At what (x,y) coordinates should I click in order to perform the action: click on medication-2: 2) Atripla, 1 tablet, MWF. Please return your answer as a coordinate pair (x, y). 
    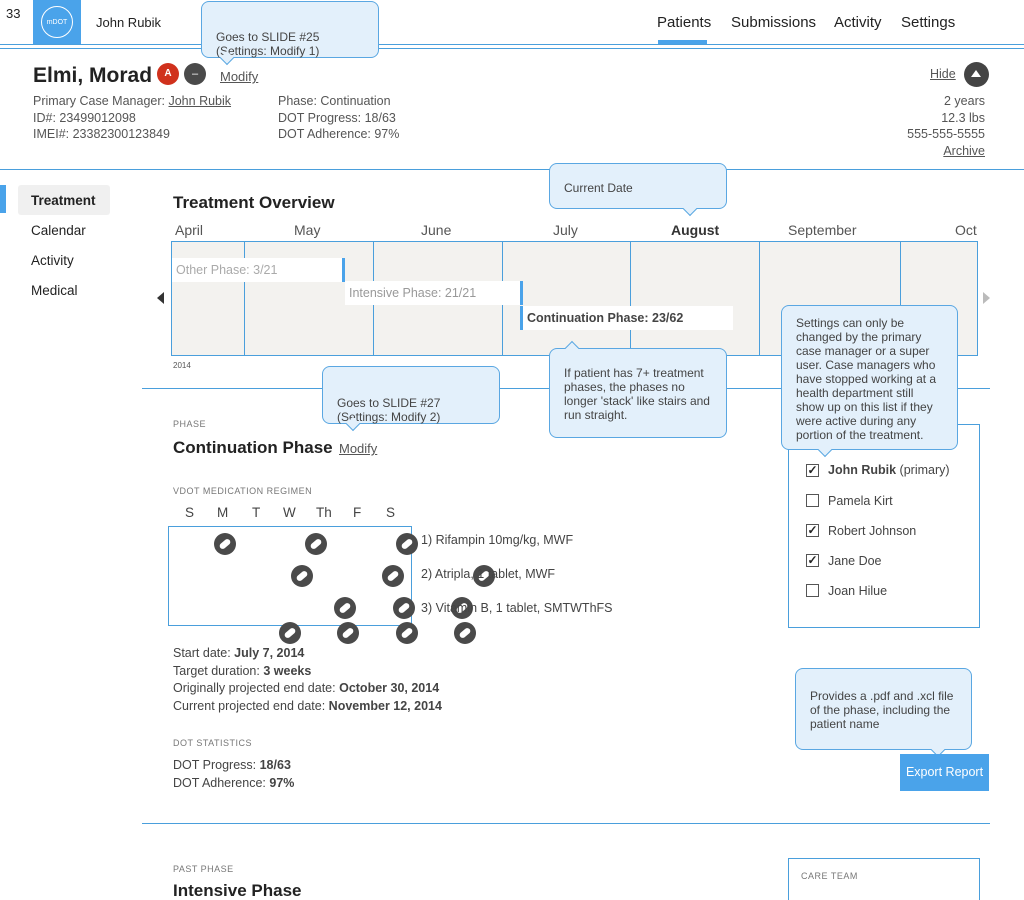
    Looking at the image, I should click on (488, 574).